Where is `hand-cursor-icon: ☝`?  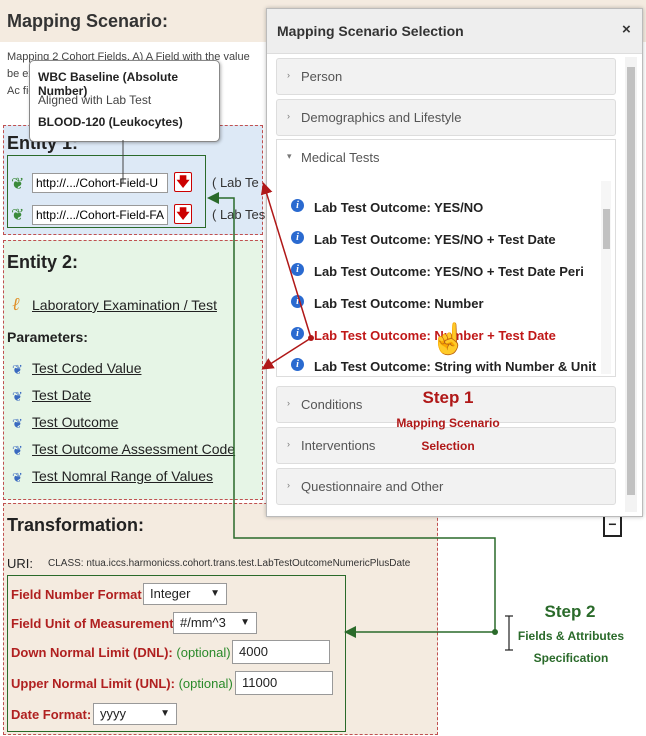
hand-cursor-icon: ☝ is located at coordinates (449, 339).